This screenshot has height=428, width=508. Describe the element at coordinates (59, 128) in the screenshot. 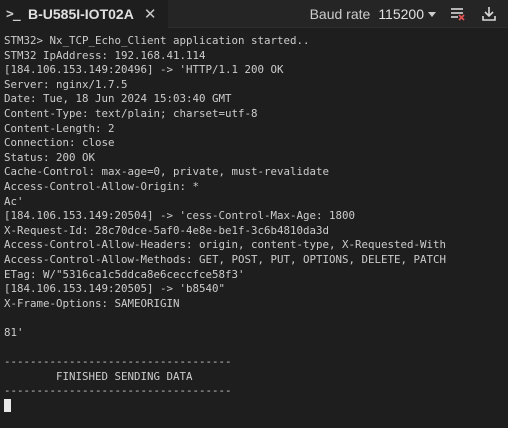

I see `console-line: Content-Length: 2` at that location.